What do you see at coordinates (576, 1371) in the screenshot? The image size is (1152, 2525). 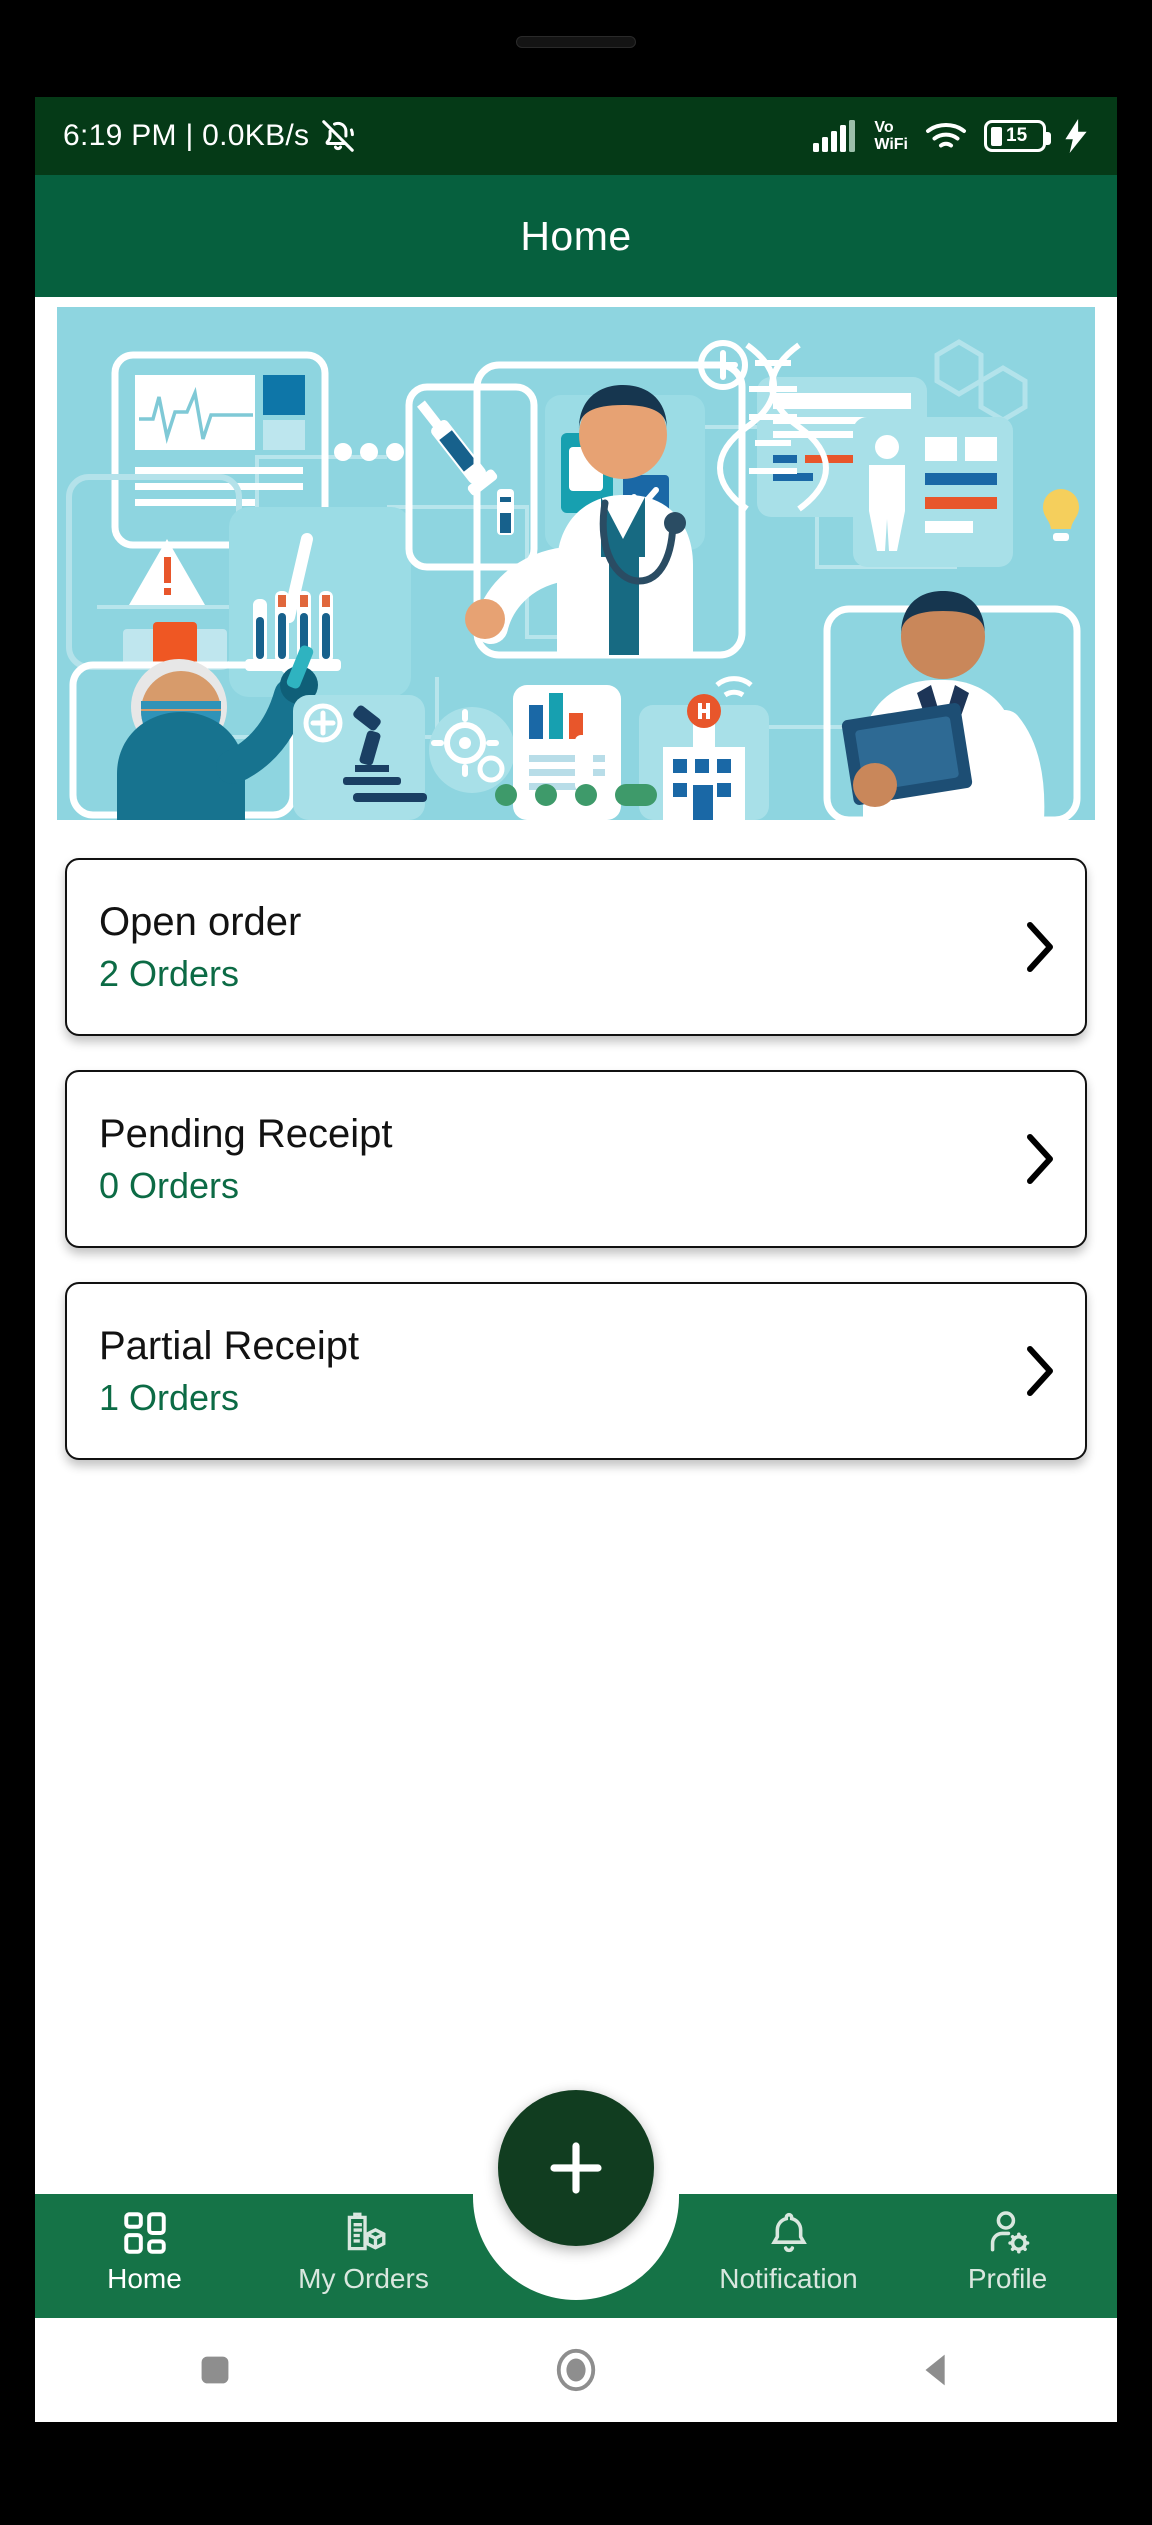 I see `partial-receipt-card: Partial Receipt 1 Orders` at bounding box center [576, 1371].